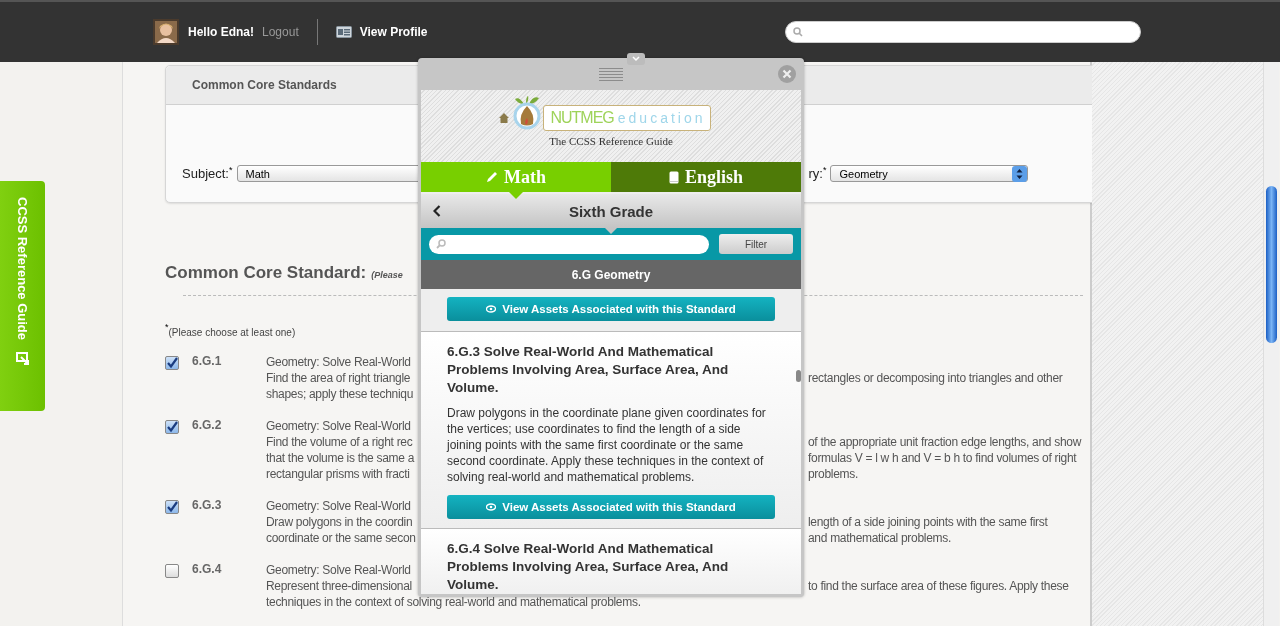  I want to click on field-label: ry:, so click(815, 173).